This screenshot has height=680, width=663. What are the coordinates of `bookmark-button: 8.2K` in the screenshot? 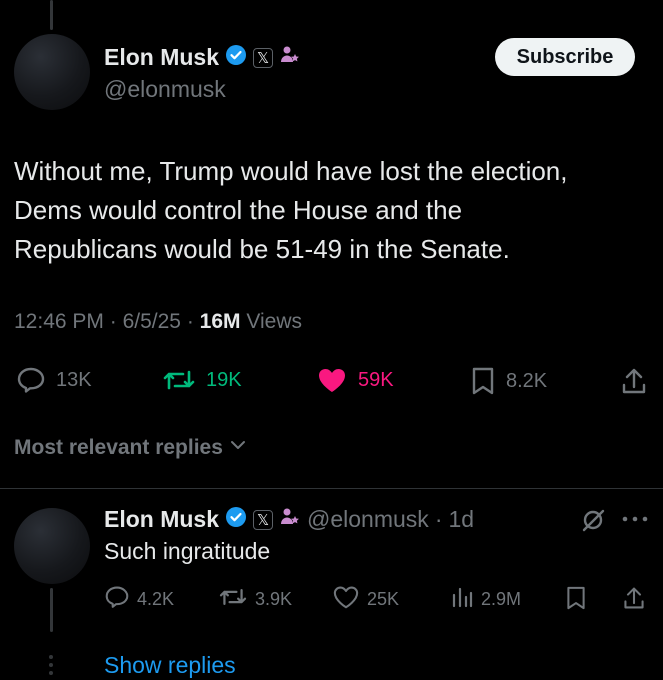 It's located at (508, 381).